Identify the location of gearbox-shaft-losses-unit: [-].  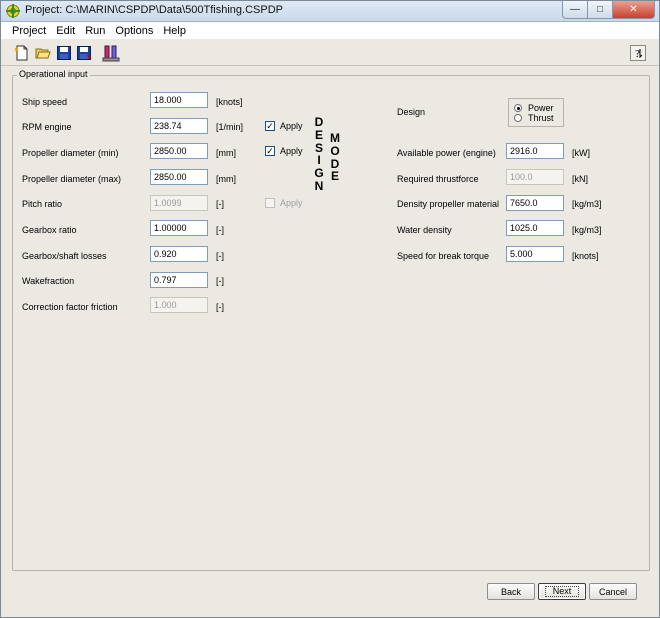
(220, 256).